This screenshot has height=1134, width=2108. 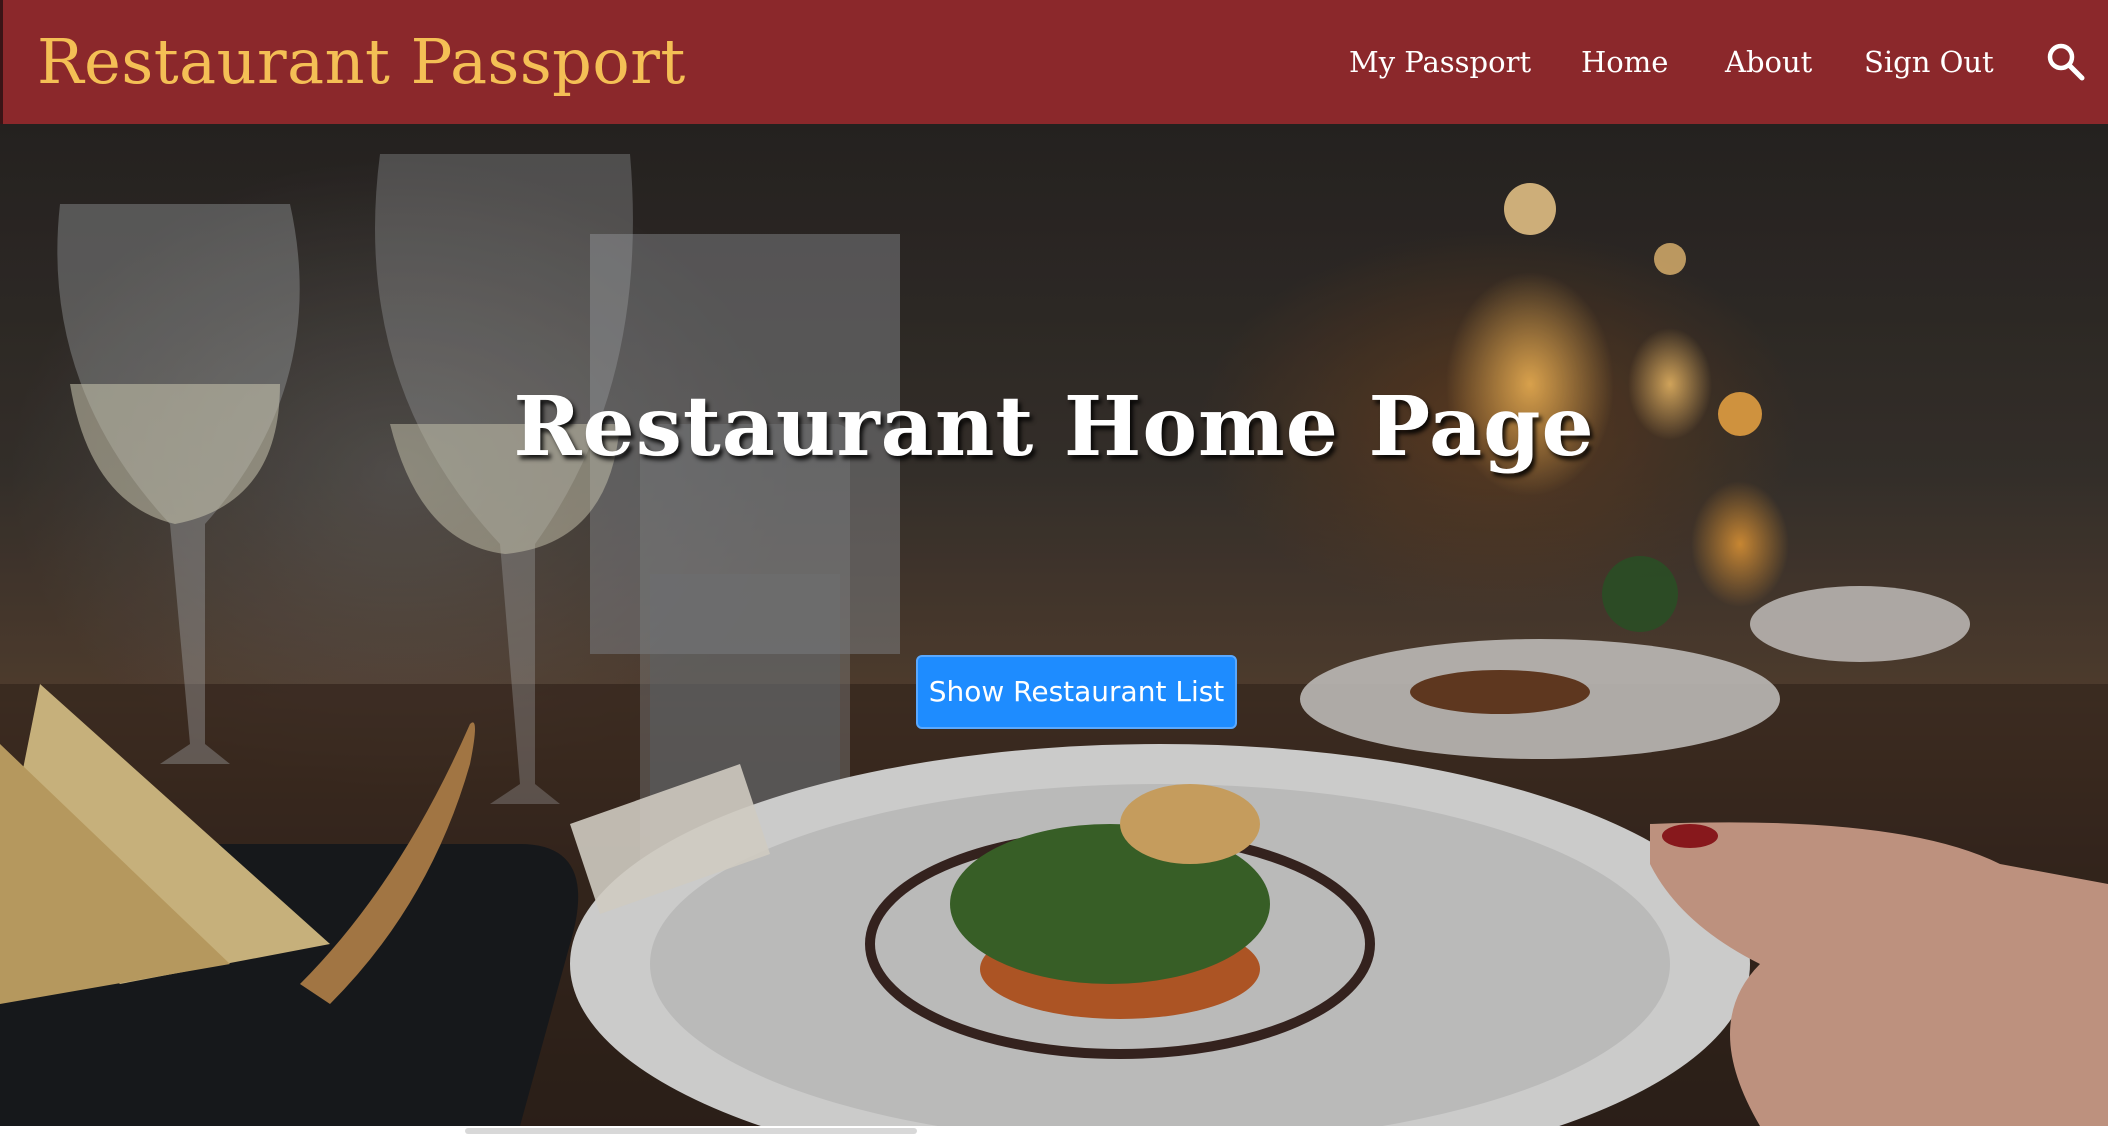 I want to click on nav-about-link: About, so click(x=1768, y=62).